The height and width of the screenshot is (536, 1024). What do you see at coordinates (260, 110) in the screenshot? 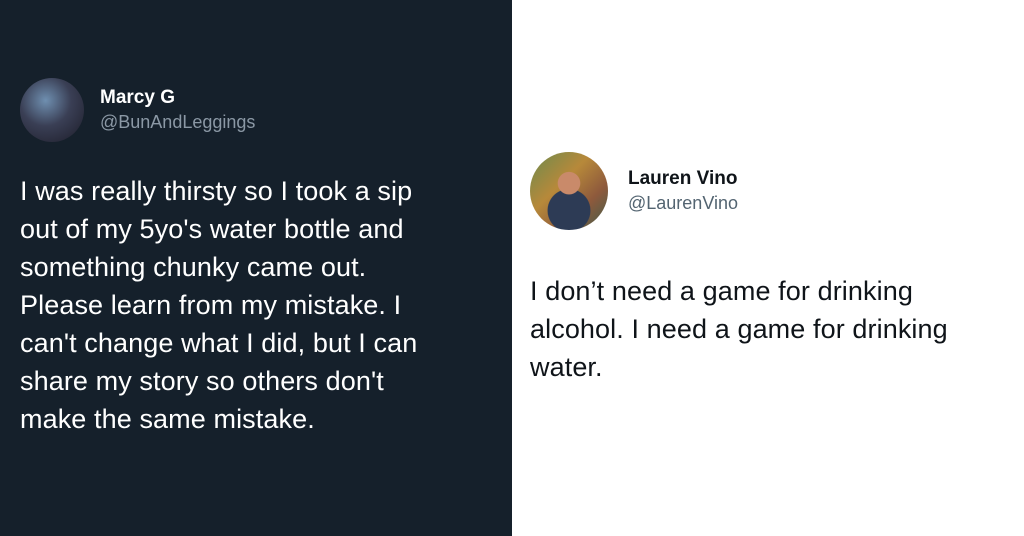
I see `tweet-header: Marcy G @BunAndLeggings` at bounding box center [260, 110].